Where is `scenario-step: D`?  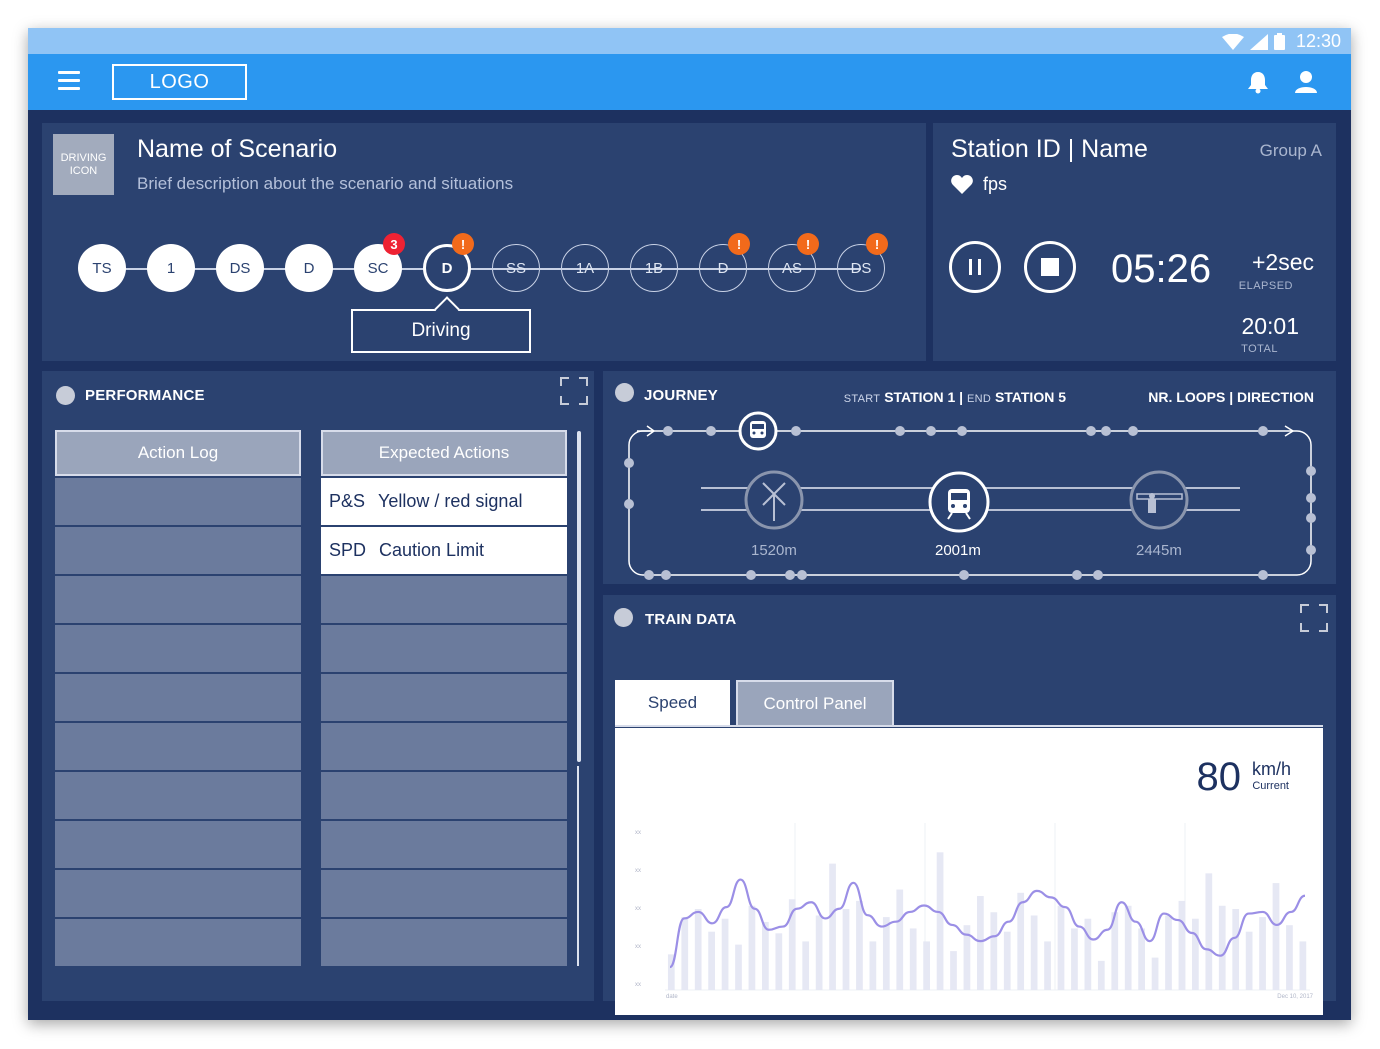
scenario-step: D is located at coordinates (309, 268).